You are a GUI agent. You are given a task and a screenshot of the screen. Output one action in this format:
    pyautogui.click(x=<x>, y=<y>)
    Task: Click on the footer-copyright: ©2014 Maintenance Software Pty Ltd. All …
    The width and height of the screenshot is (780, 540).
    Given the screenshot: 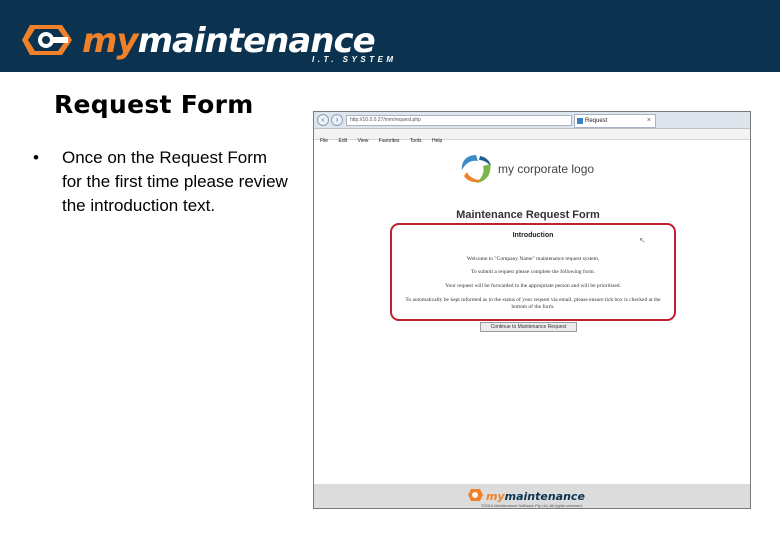 What is the action you would take?
    pyautogui.click(x=532, y=505)
    